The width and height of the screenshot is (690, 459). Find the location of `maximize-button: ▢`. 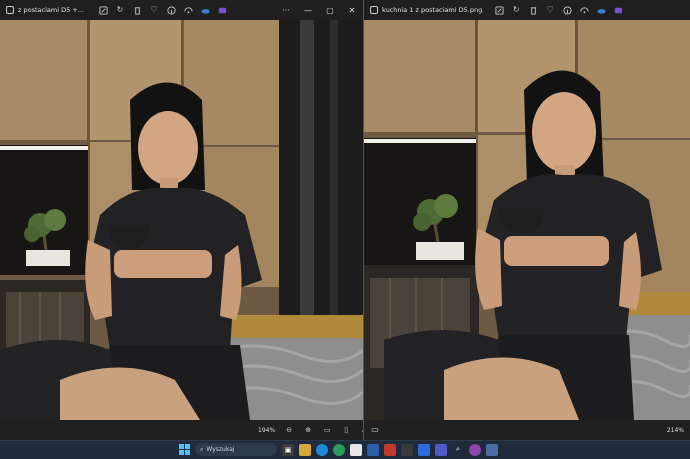

maximize-button: ▢ is located at coordinates (330, 10).